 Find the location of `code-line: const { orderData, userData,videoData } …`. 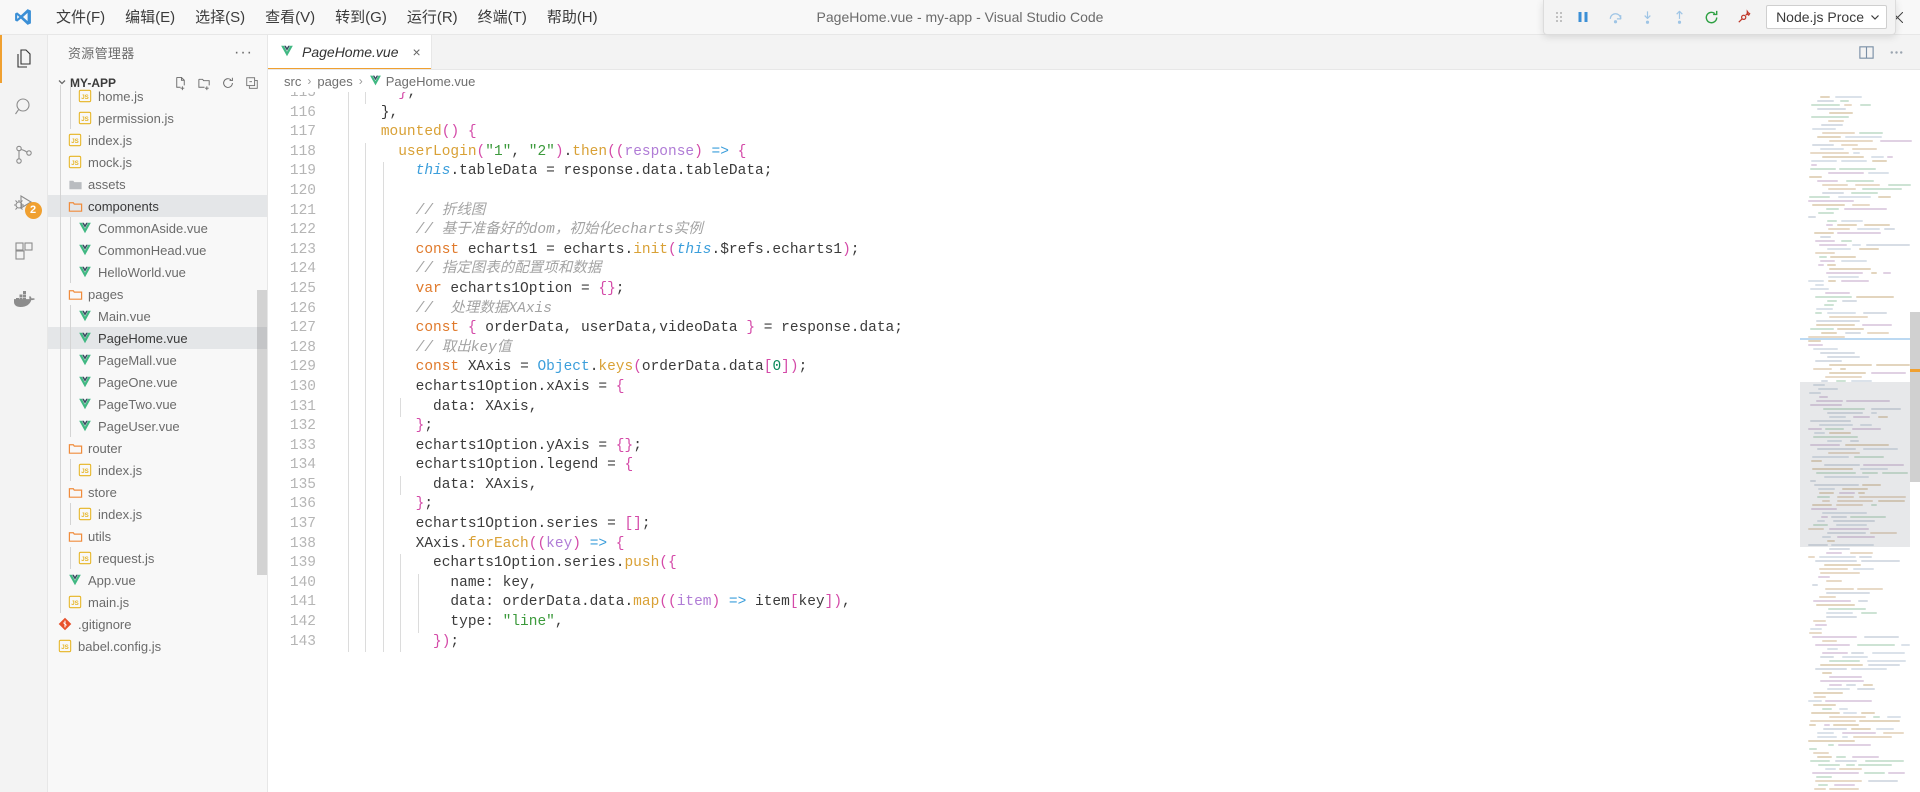

code-line: const { orderData, userData,videoData } … is located at coordinates (1073, 329).